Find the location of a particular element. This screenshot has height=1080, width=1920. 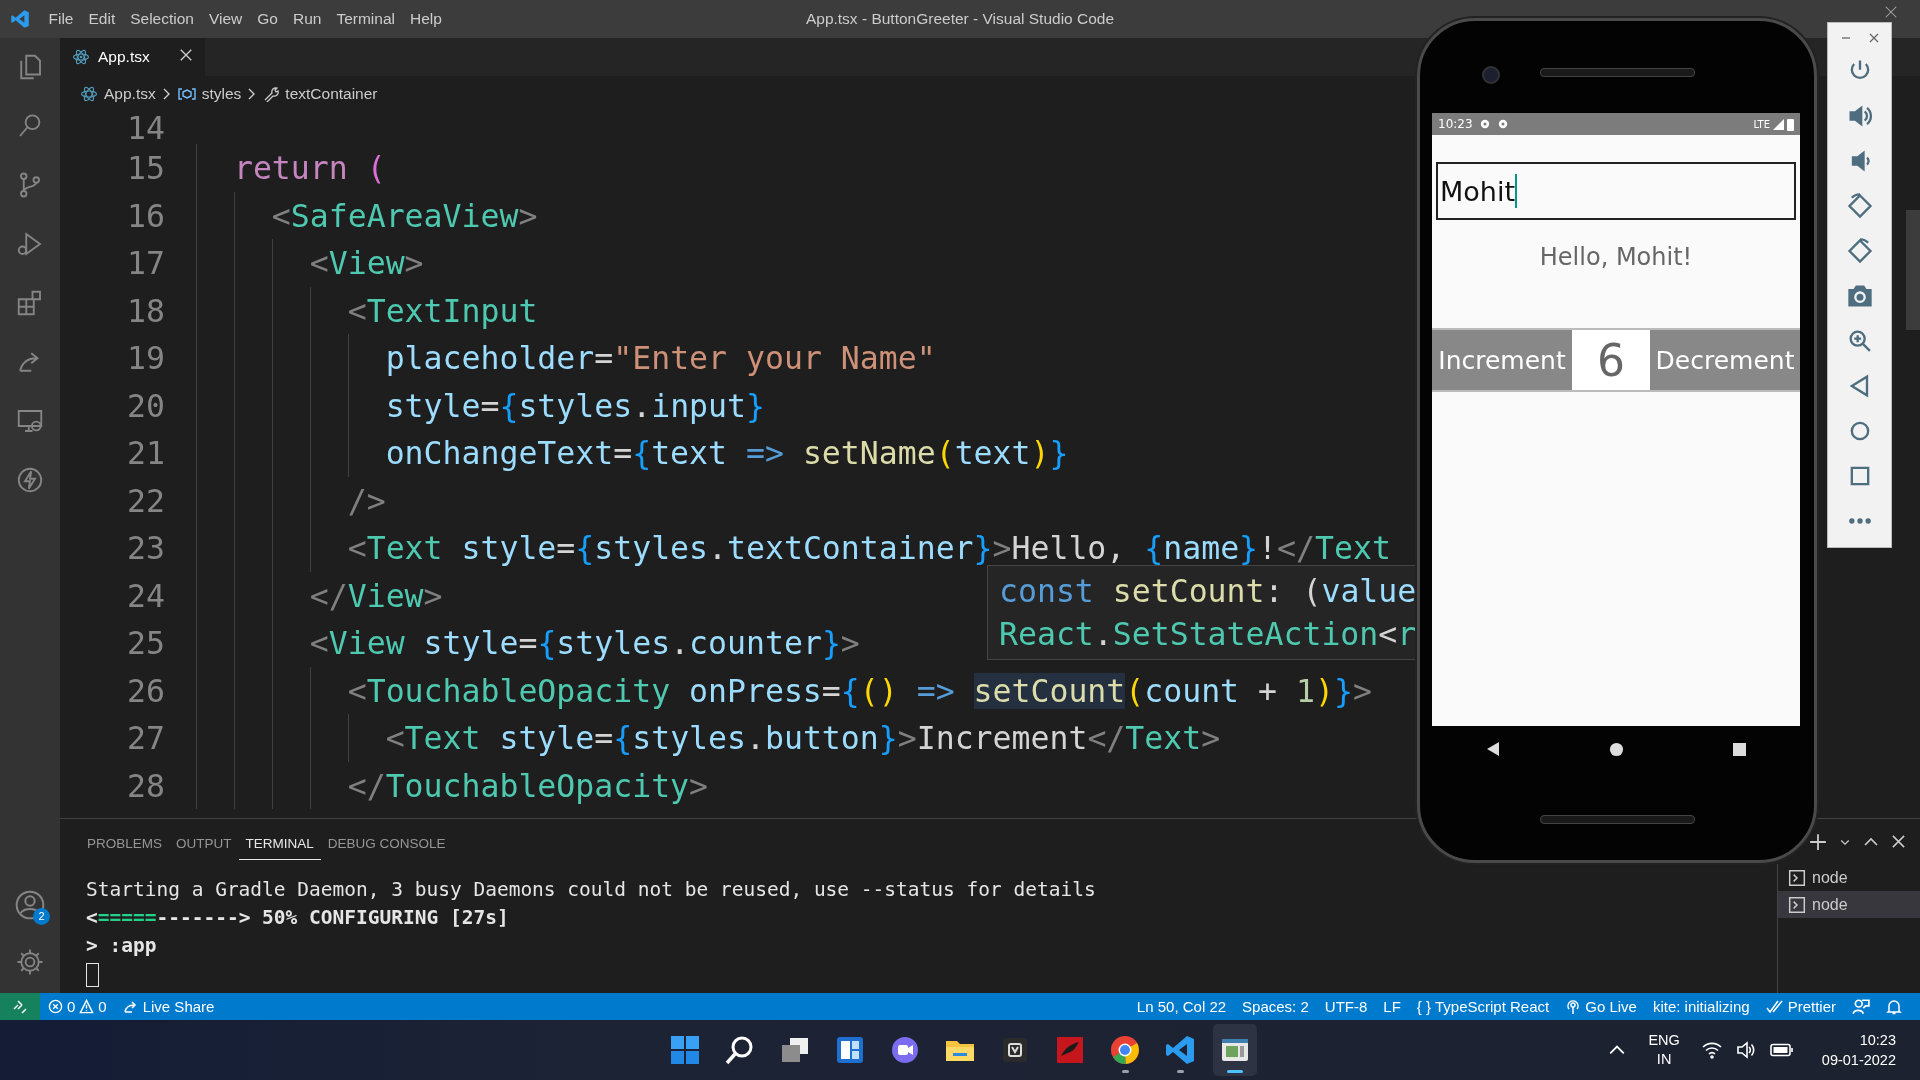

kite-status: kite: initializing is located at coordinates (1701, 1006).